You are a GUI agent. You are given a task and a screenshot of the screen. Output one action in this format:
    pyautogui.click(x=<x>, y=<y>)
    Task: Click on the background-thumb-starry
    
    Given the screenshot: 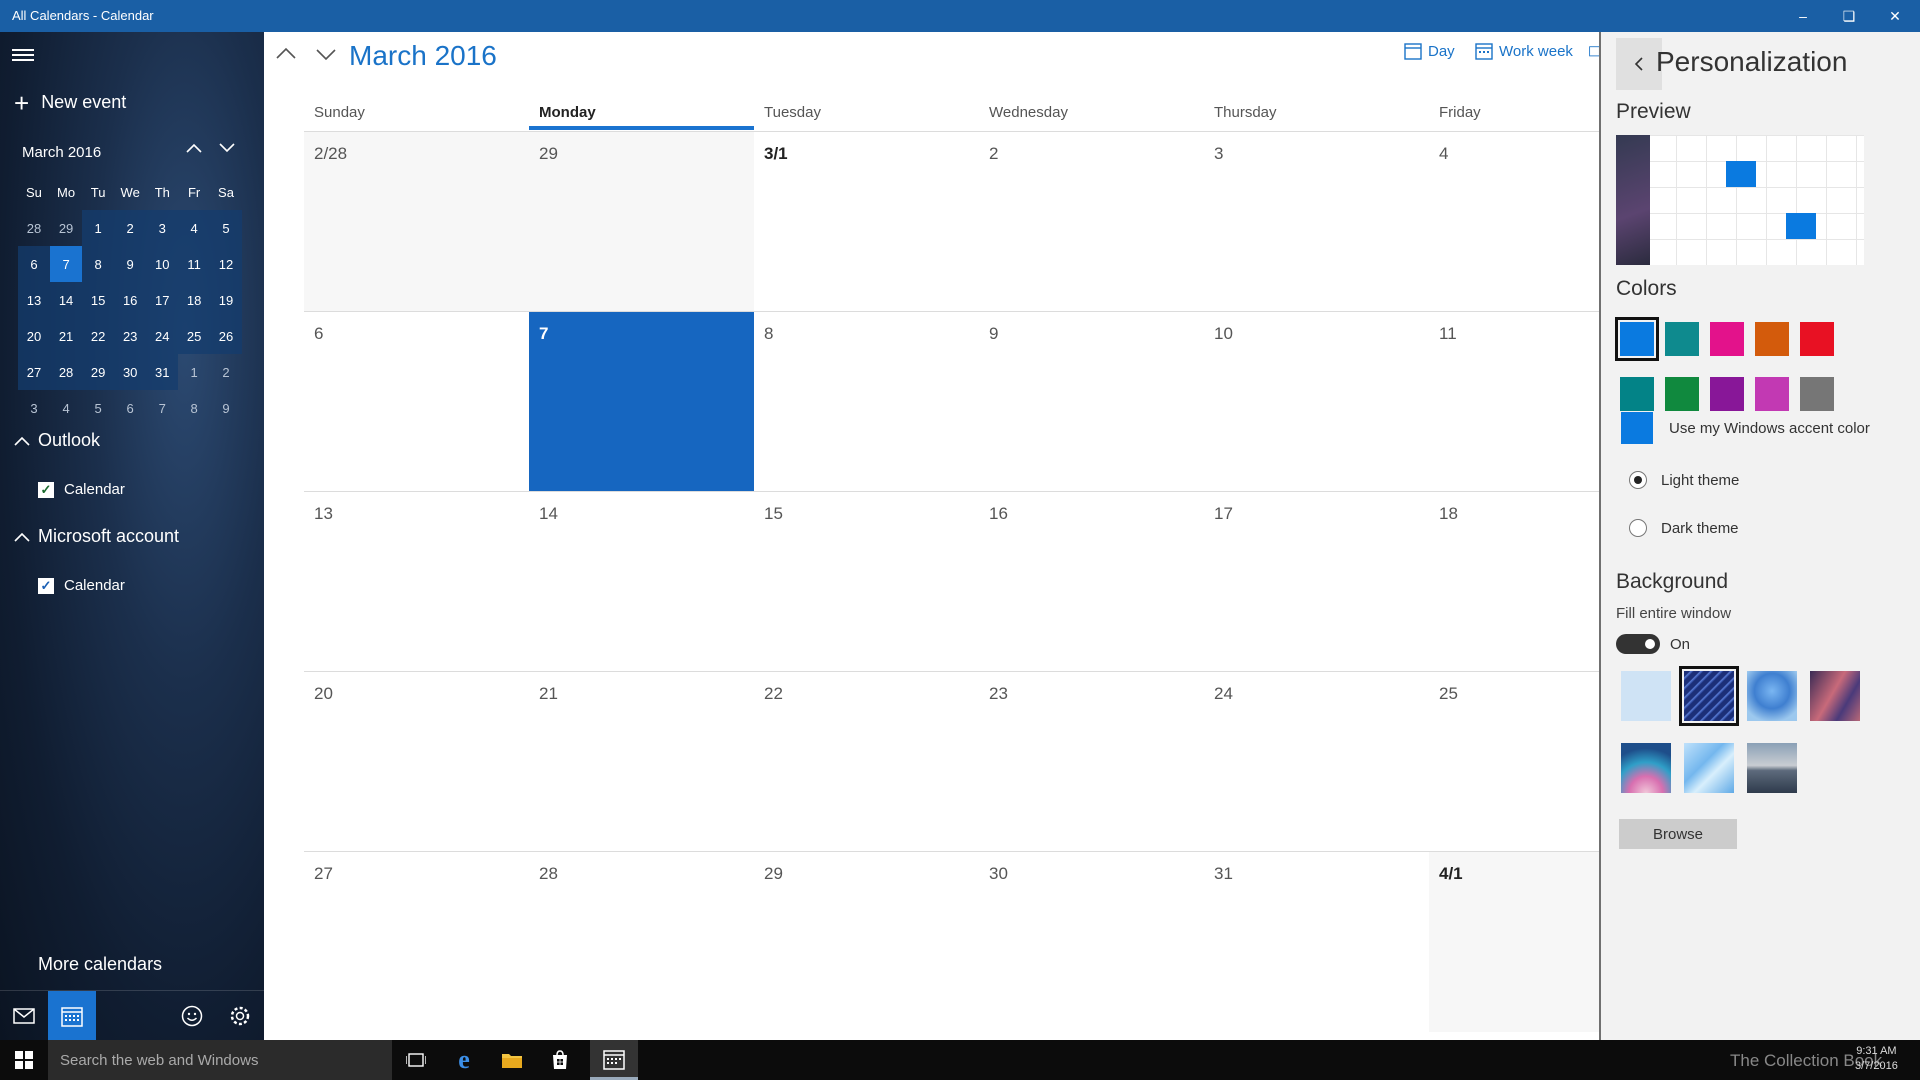 What is the action you would take?
    pyautogui.click(x=1709, y=696)
    